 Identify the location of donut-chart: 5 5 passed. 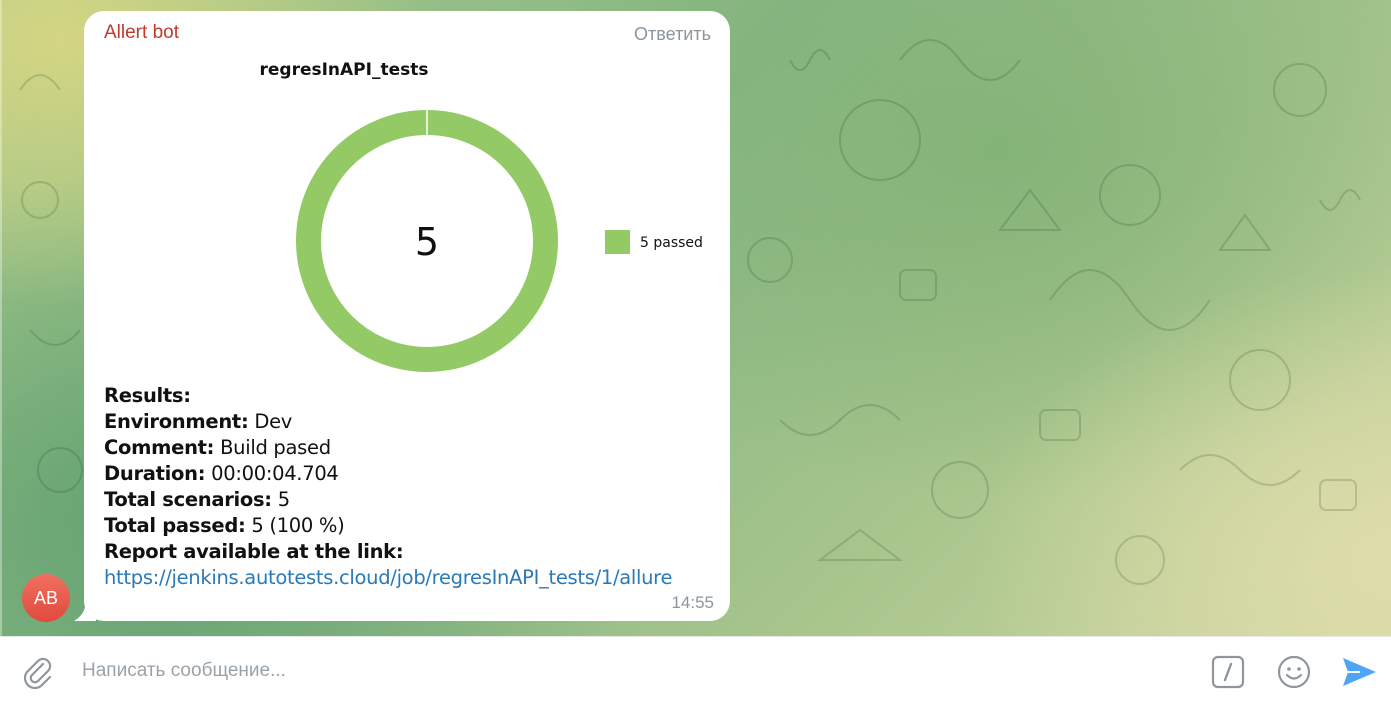
(499, 241).